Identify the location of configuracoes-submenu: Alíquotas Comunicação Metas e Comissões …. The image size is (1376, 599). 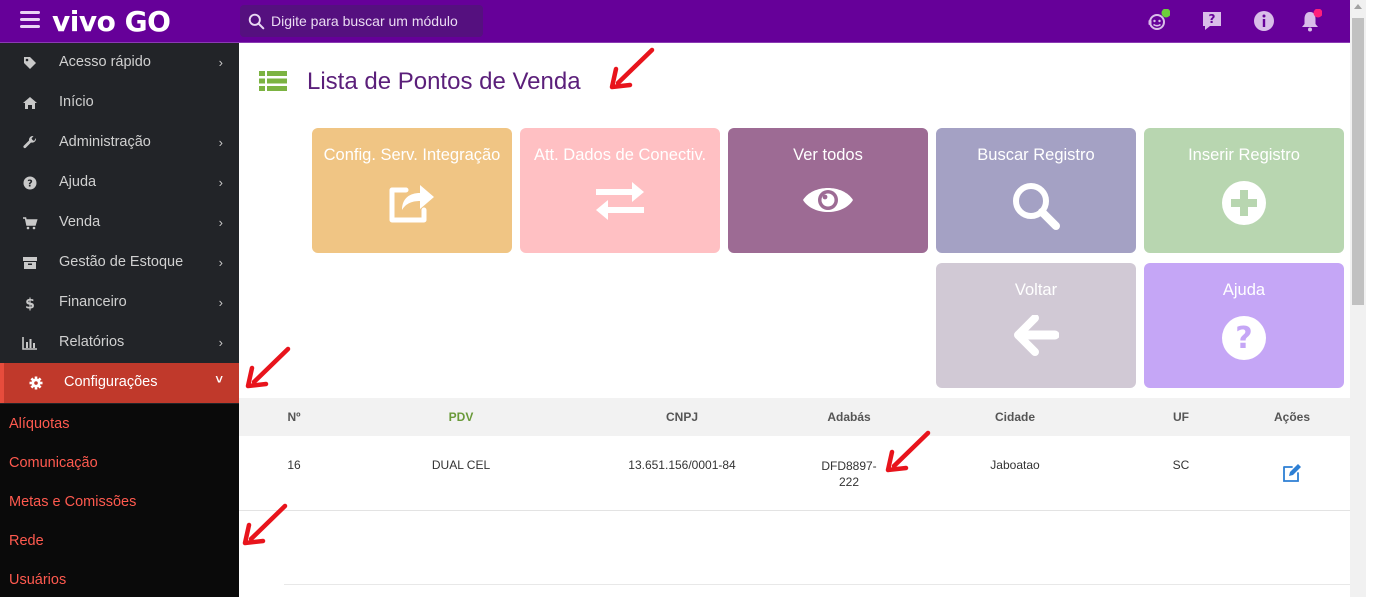
(119, 500).